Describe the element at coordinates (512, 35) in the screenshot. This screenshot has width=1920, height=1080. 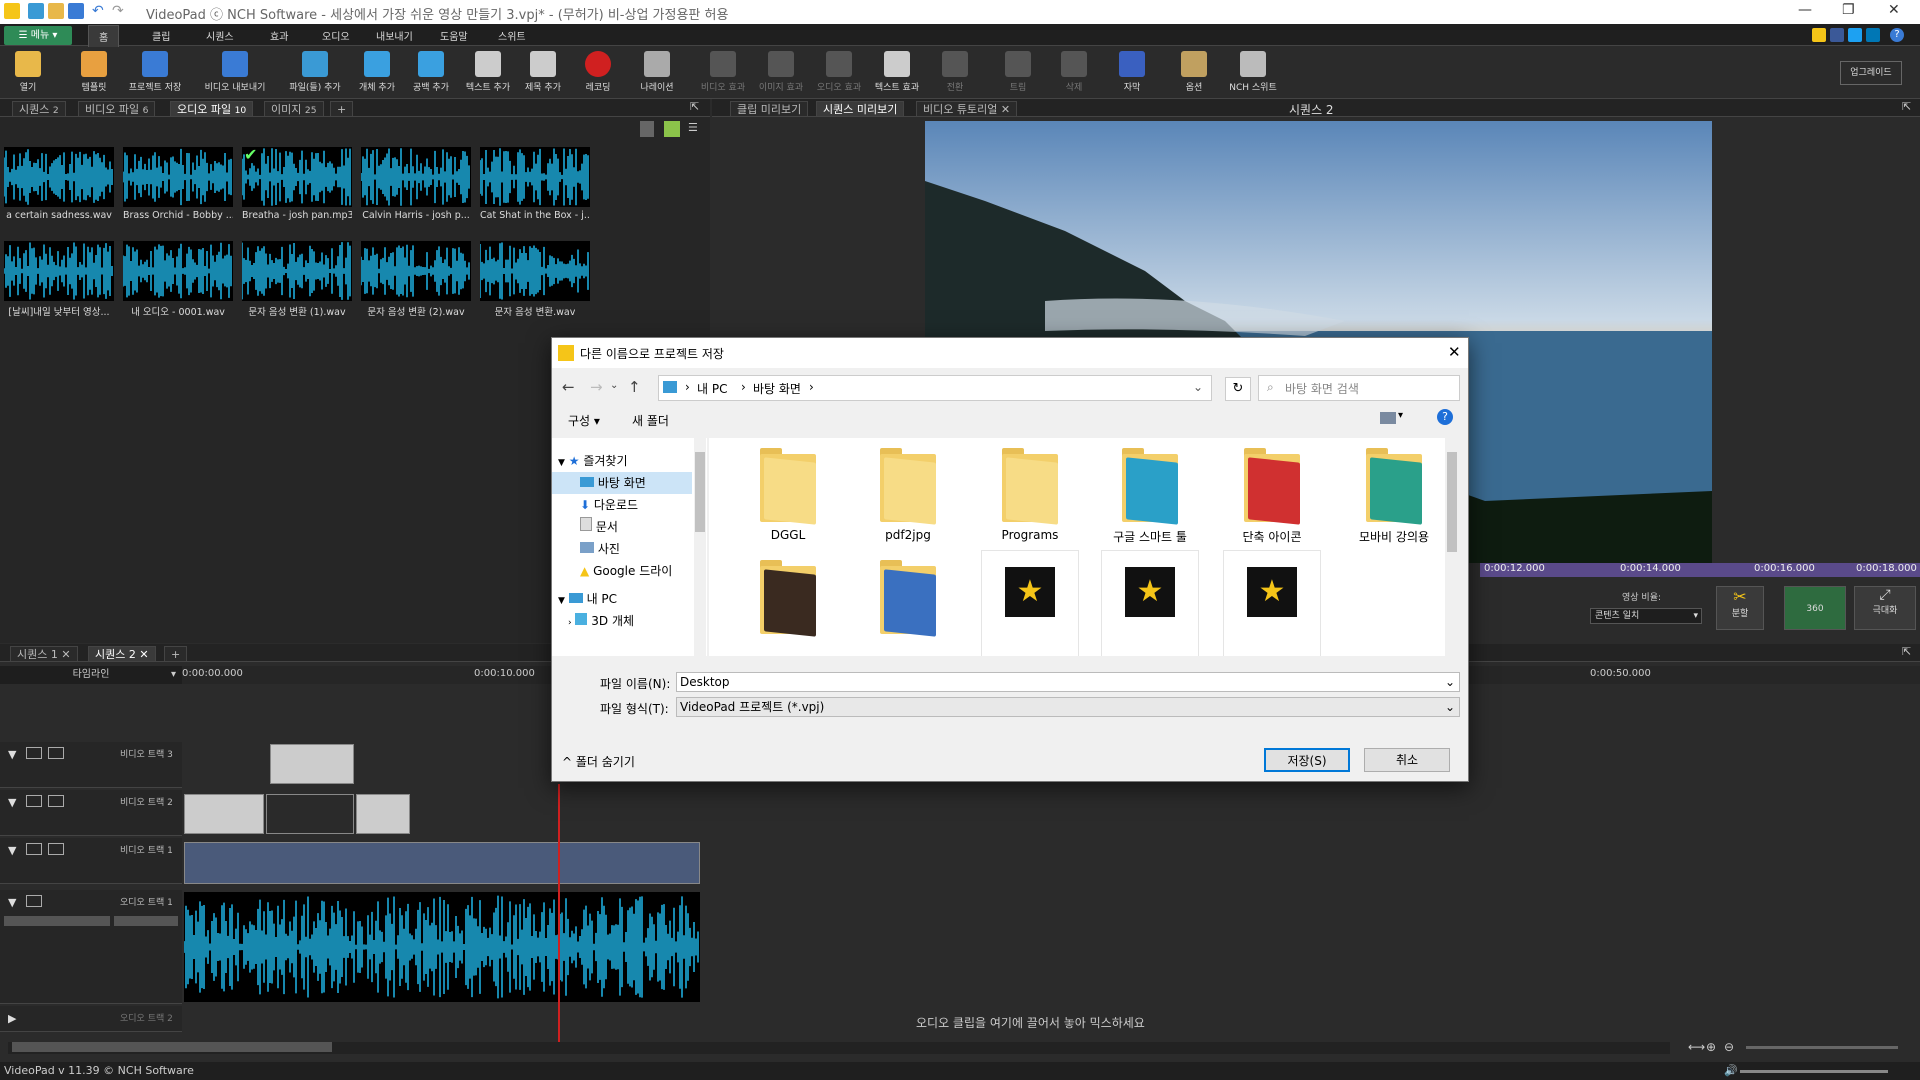
I see `tab-suite: 스위트` at that location.